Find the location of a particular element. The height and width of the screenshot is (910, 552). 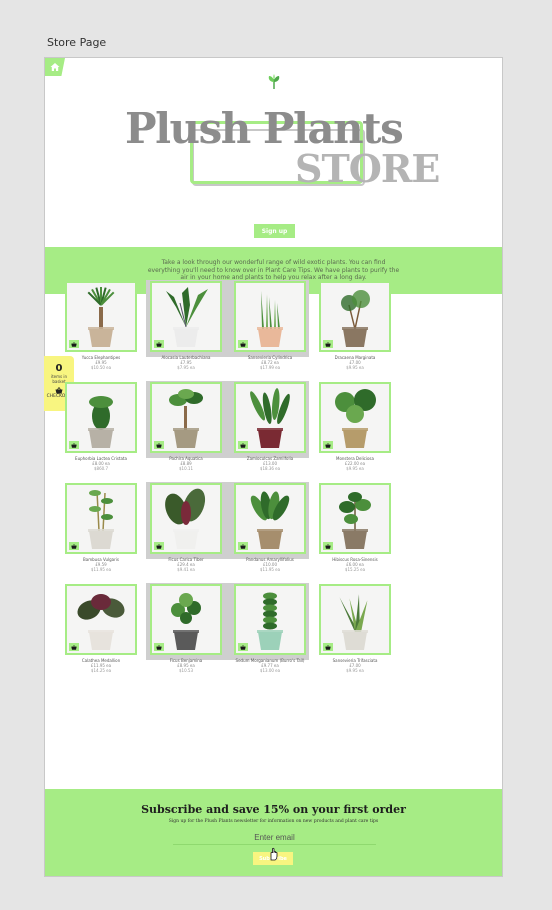

product-card: Yucca Elephantipes £9.95 $10.50 ea is located at coordinates (101, 325).